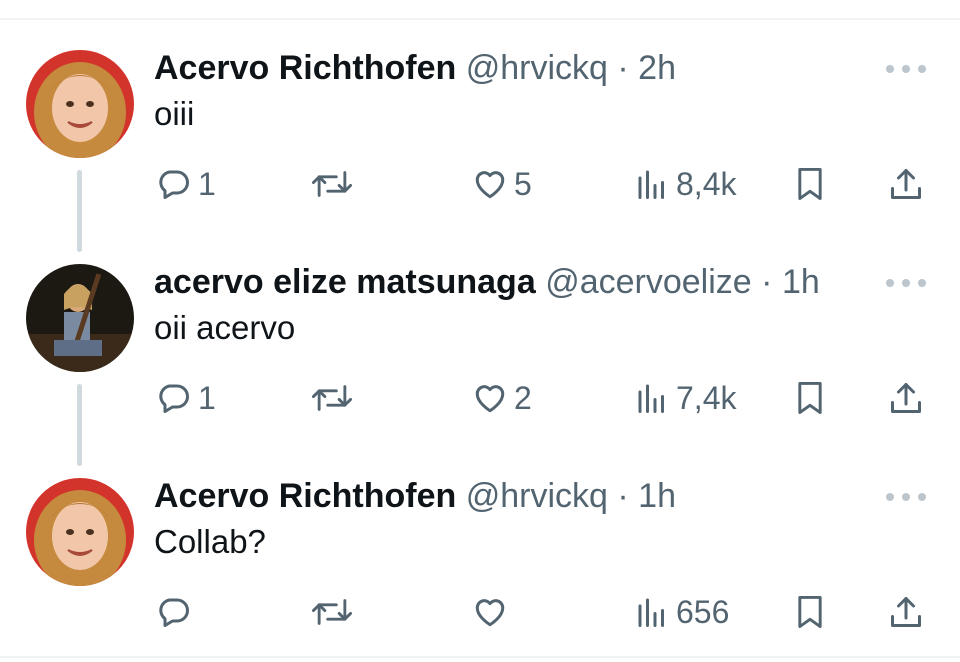  What do you see at coordinates (703, 611) in the screenshot?
I see `views-count: 656` at bounding box center [703, 611].